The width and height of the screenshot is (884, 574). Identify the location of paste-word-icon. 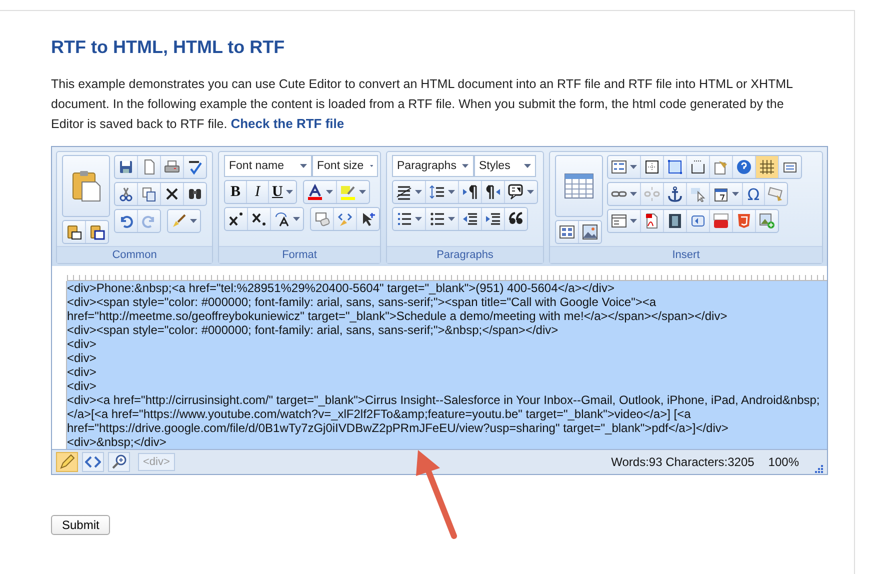
(97, 232).